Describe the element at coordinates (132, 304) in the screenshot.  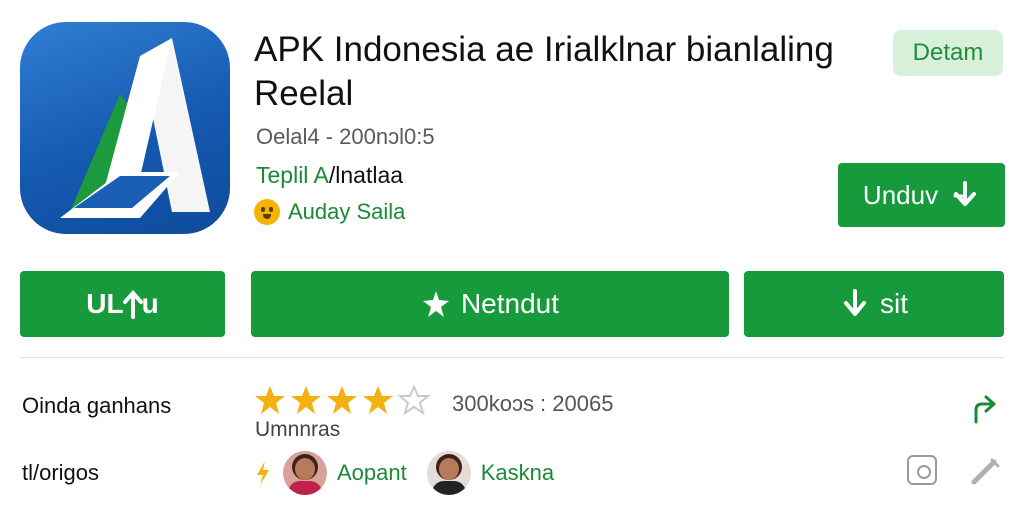
I see `upload-arrow-icon` at that location.